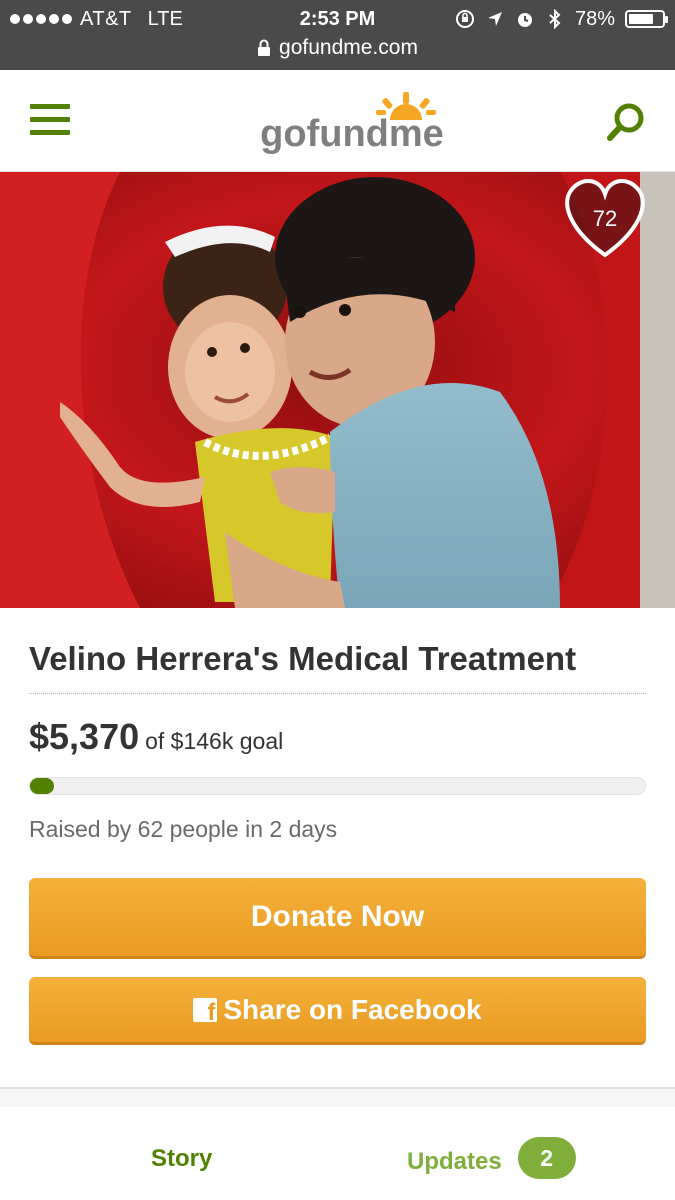  I want to click on alarm-icon, so click(524, 20).